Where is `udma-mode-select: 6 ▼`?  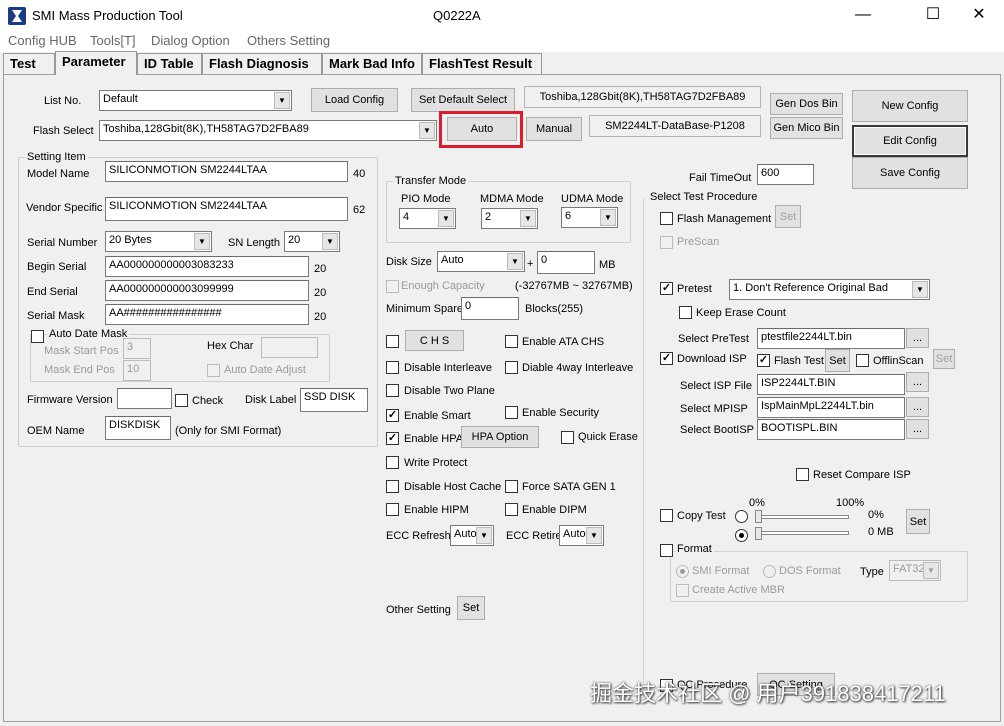 udma-mode-select: 6 ▼ is located at coordinates (589, 217).